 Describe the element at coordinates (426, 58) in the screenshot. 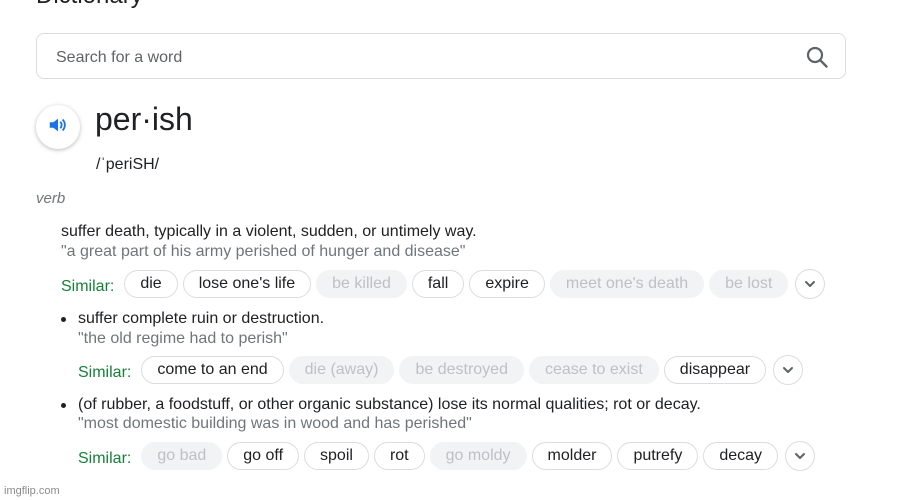

I see `search-input` at that location.